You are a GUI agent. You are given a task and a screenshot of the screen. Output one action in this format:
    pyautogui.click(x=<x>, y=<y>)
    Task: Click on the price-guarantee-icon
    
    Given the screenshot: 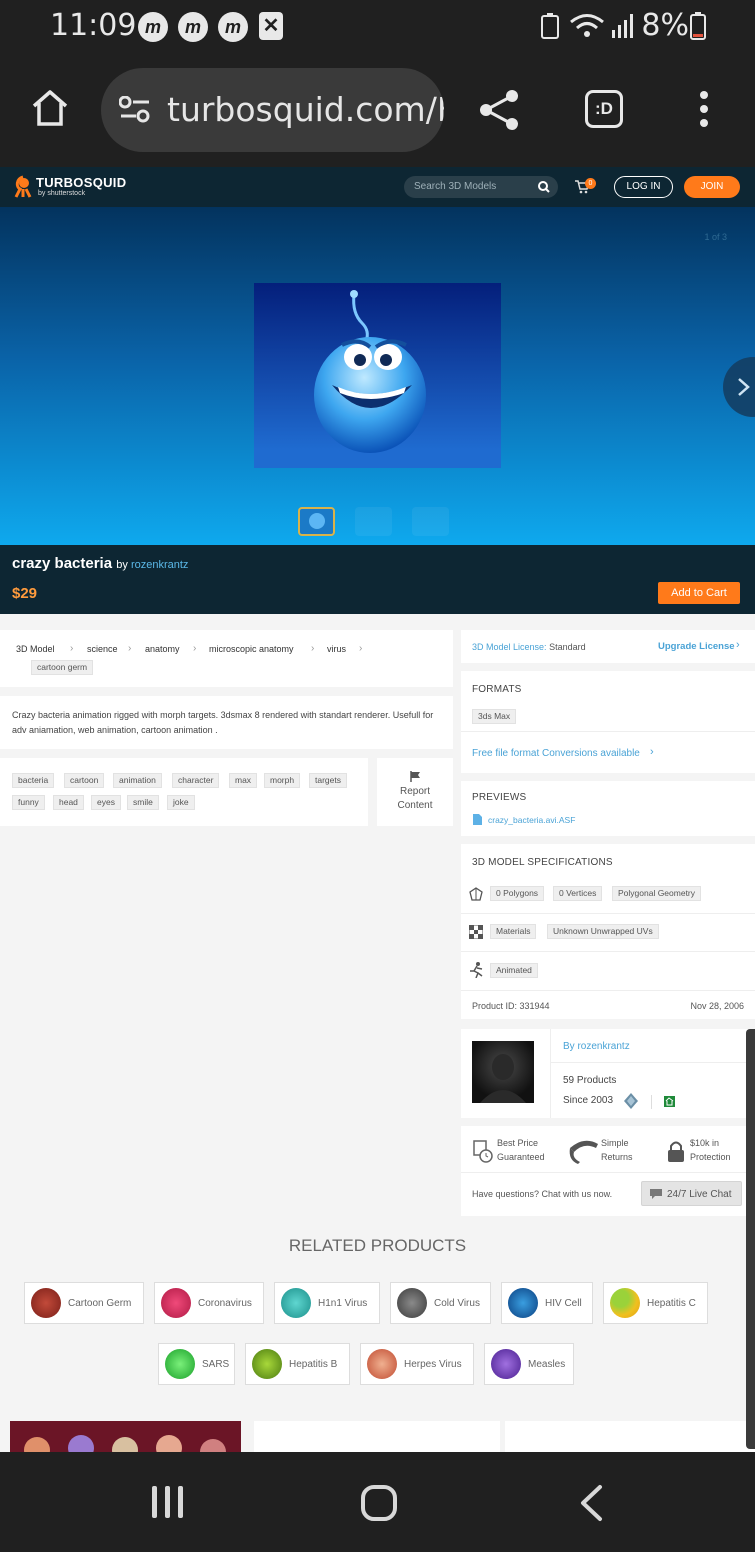 What is the action you would take?
    pyautogui.click(x=483, y=1151)
    